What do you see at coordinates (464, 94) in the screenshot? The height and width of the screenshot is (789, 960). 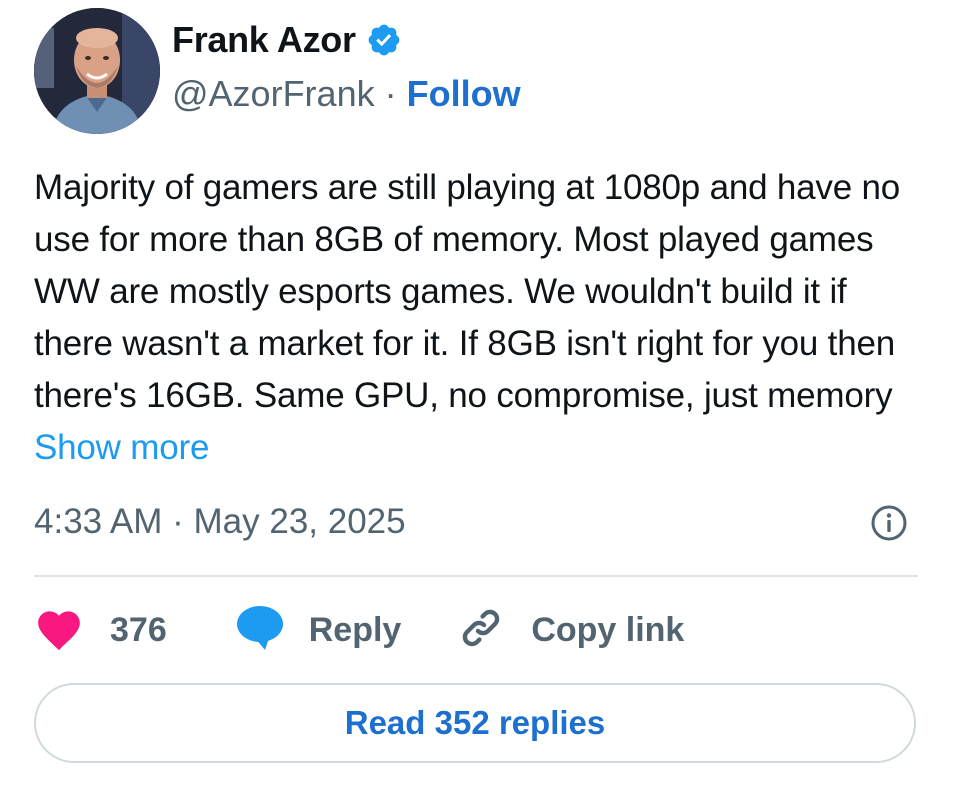 I see `follow-button: Follow` at bounding box center [464, 94].